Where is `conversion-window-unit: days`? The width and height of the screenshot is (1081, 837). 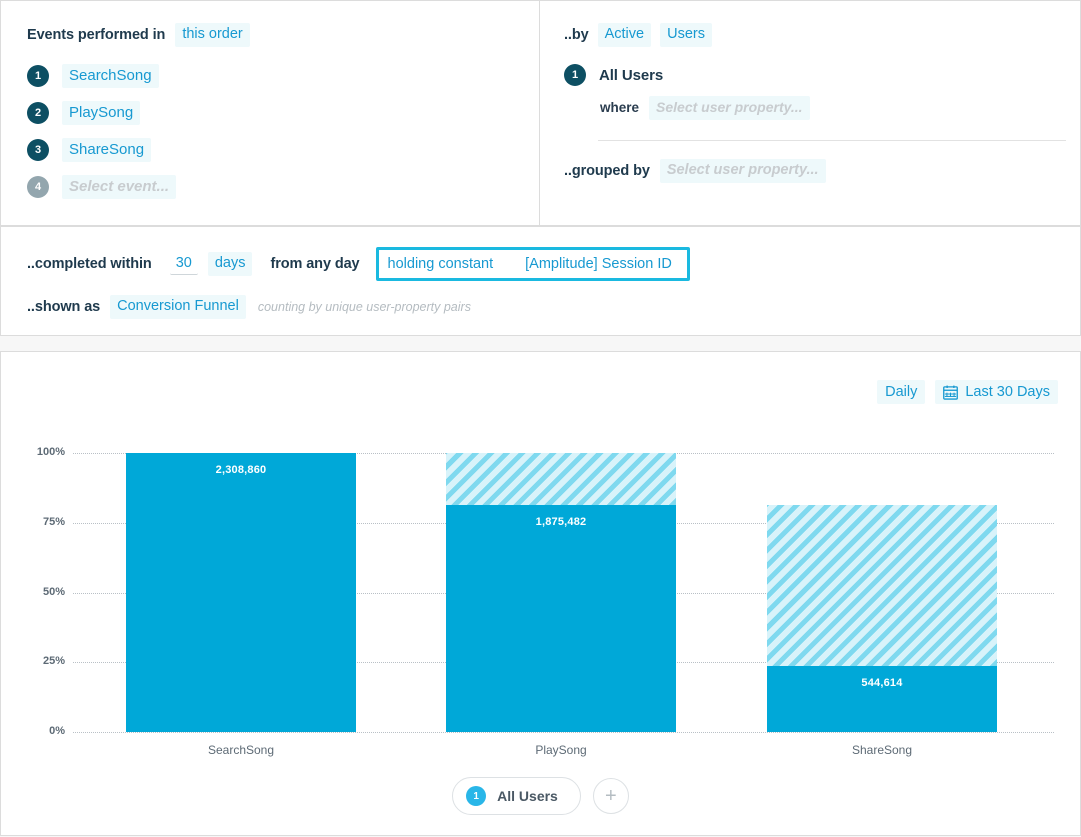 conversion-window-unit: days is located at coordinates (230, 264).